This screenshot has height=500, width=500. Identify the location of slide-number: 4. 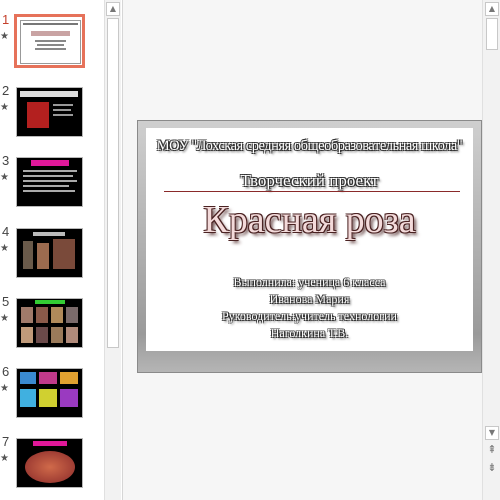
(6, 231).